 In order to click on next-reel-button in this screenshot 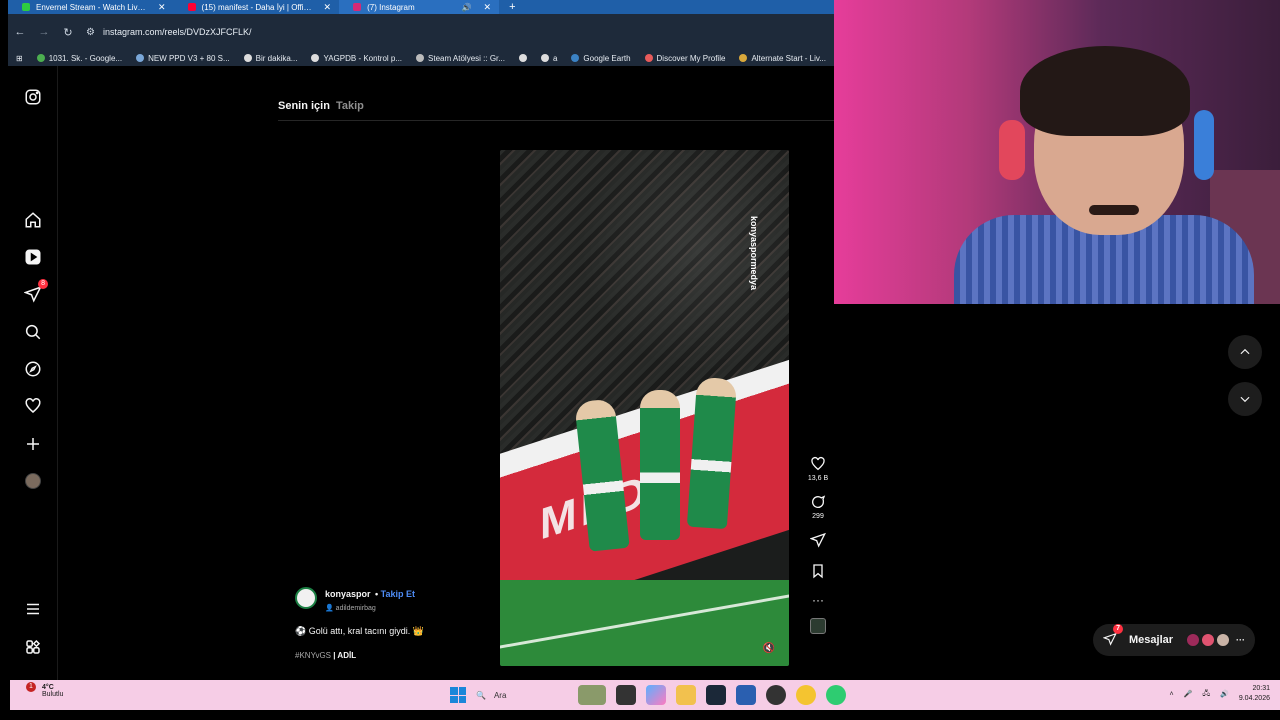, I will do `click(1245, 399)`.